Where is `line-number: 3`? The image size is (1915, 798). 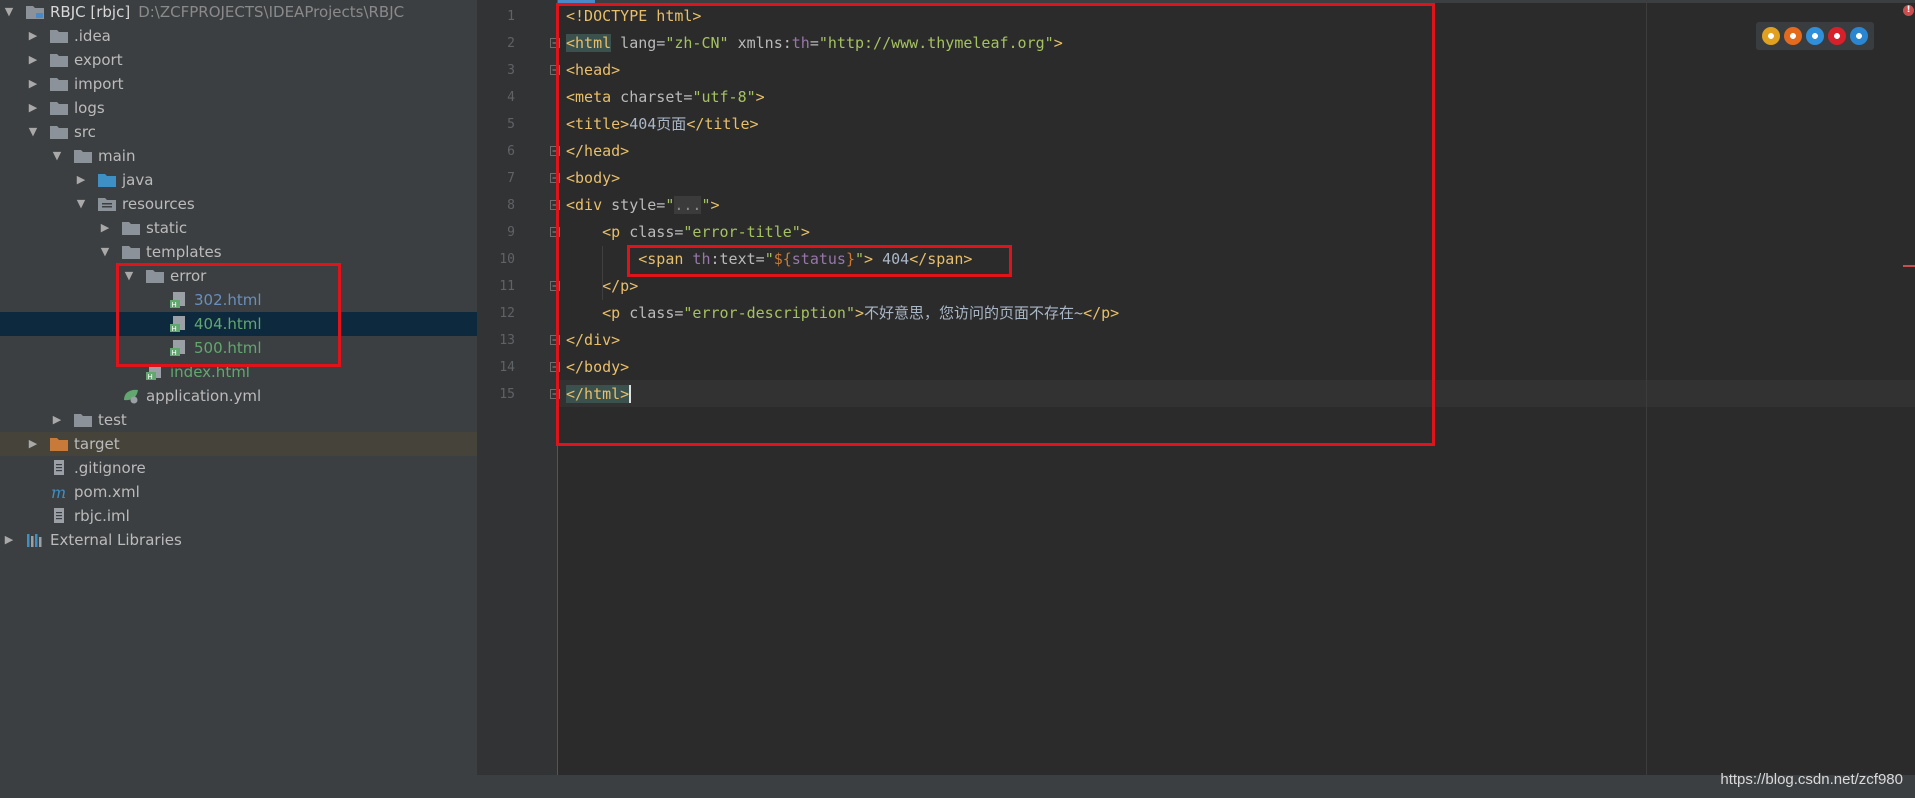
line-number: 3 is located at coordinates (511, 70).